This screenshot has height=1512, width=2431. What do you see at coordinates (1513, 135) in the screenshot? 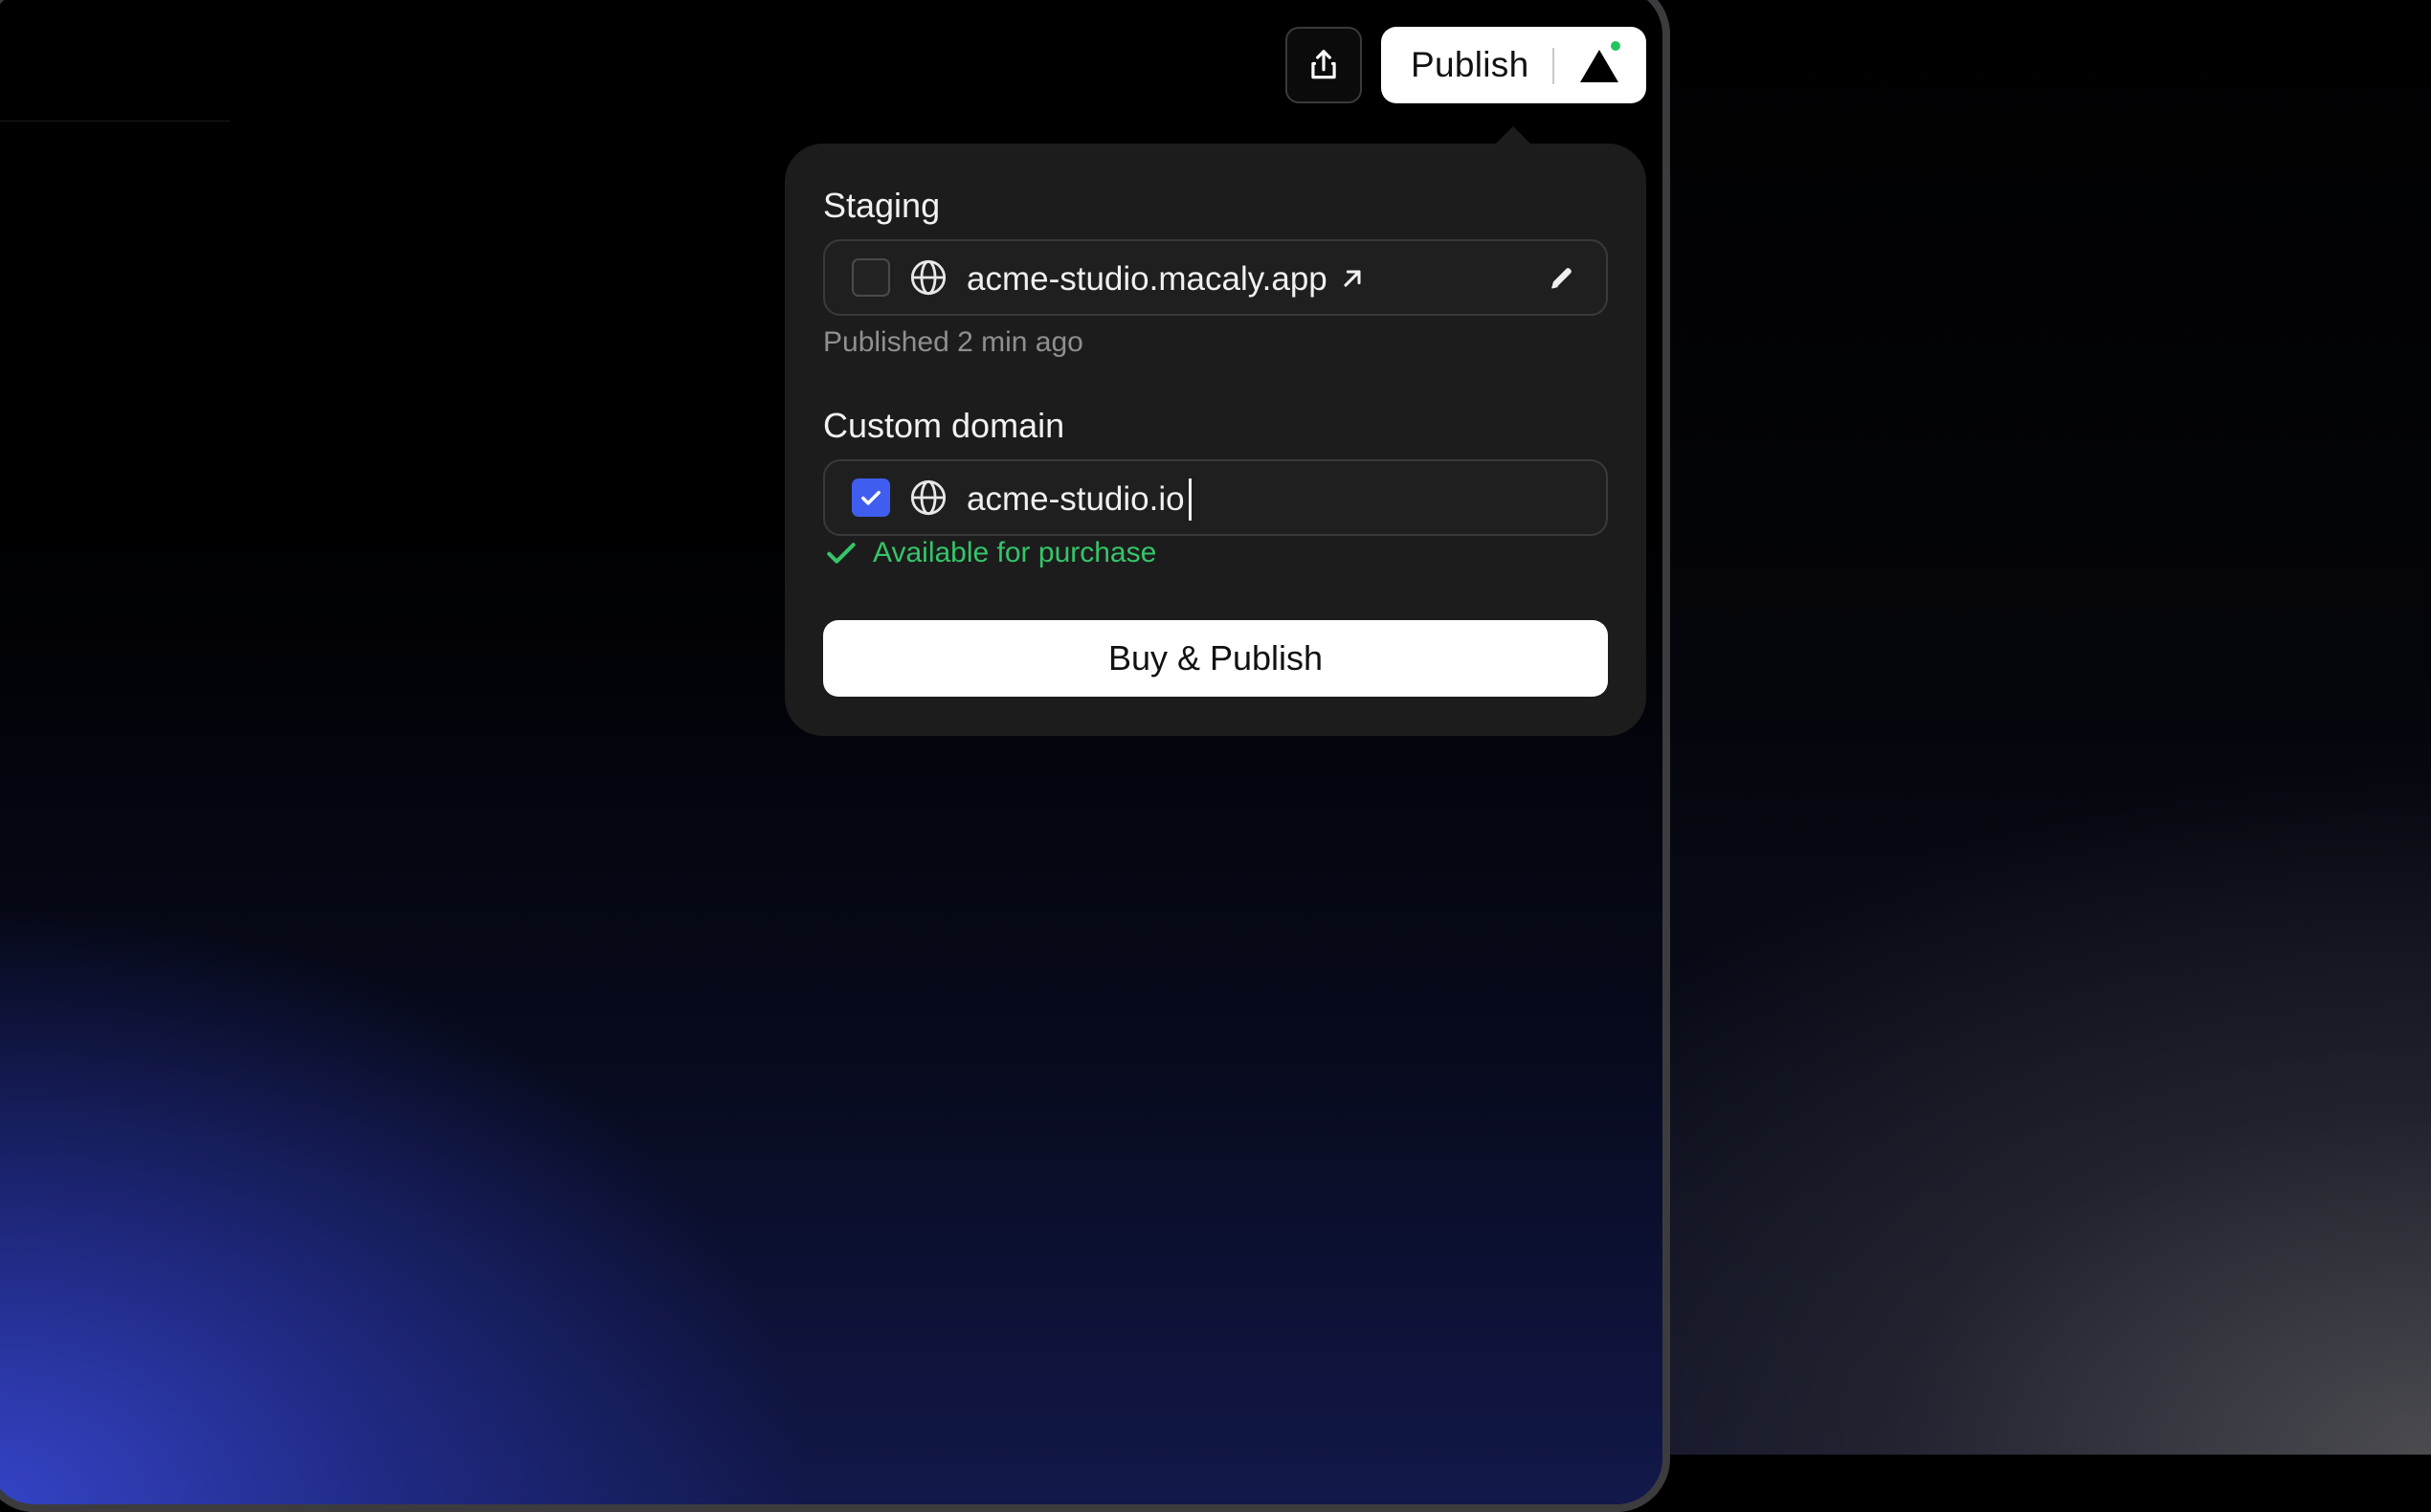
I see `popover-caret` at bounding box center [1513, 135].